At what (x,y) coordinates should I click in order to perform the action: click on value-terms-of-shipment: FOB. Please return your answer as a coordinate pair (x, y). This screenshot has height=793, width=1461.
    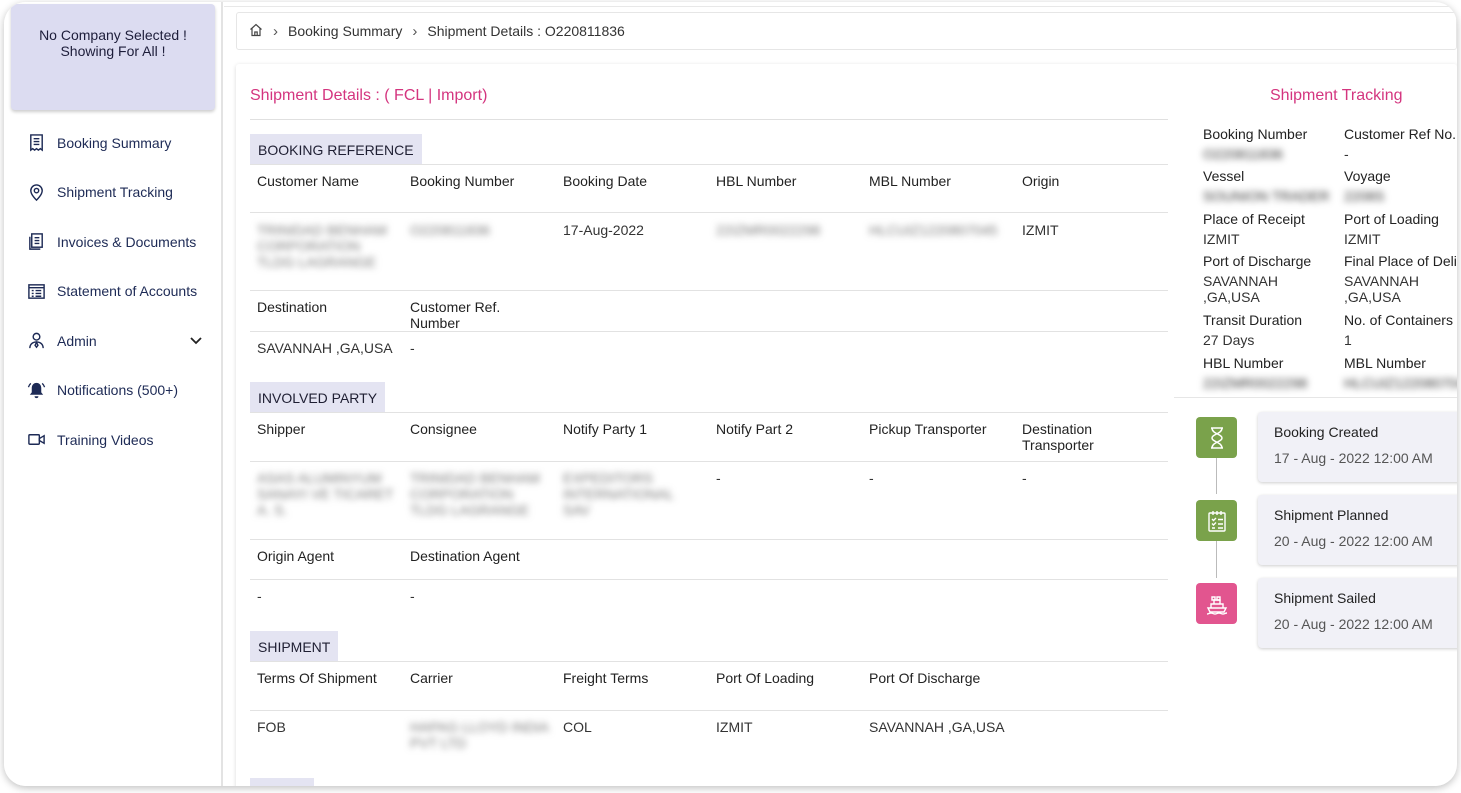
    Looking at the image, I should click on (271, 727).